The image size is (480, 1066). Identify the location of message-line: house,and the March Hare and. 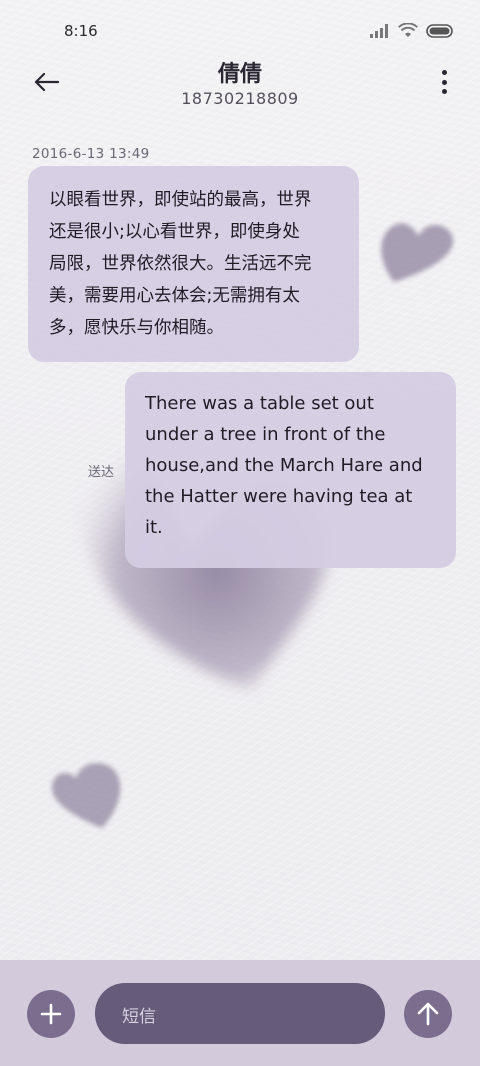
(284, 465).